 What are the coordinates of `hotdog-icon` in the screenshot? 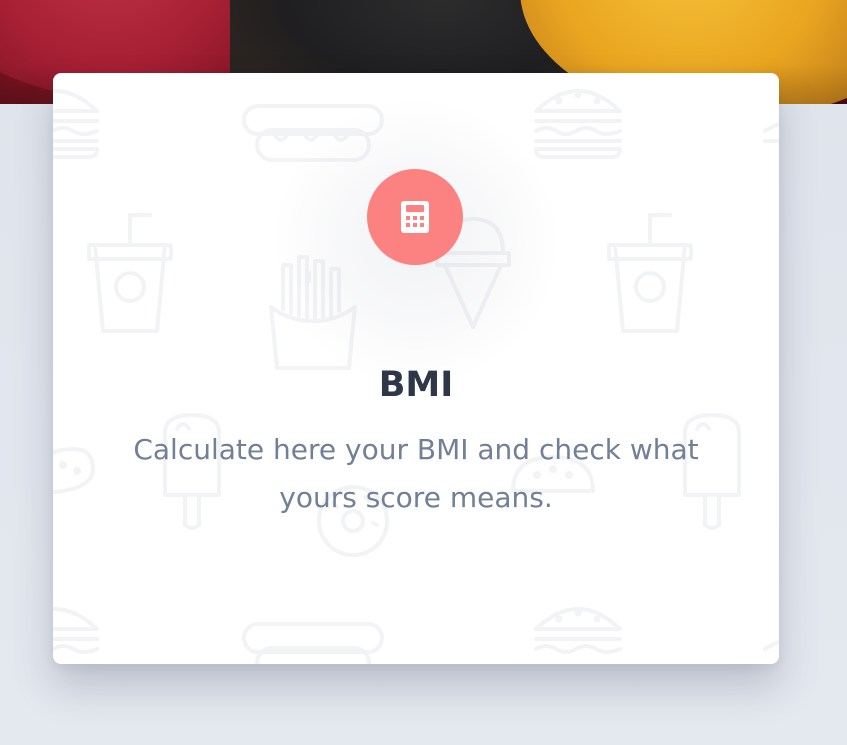 It's located at (313, 643).